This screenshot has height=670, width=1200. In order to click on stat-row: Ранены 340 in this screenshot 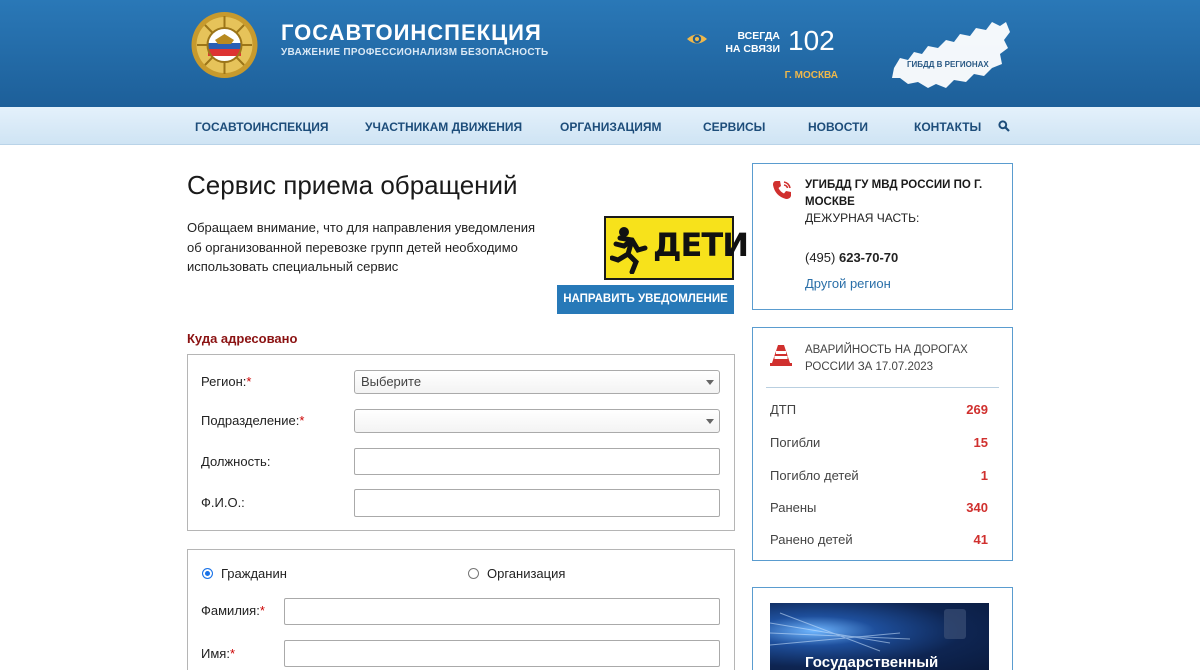, I will do `click(879, 507)`.